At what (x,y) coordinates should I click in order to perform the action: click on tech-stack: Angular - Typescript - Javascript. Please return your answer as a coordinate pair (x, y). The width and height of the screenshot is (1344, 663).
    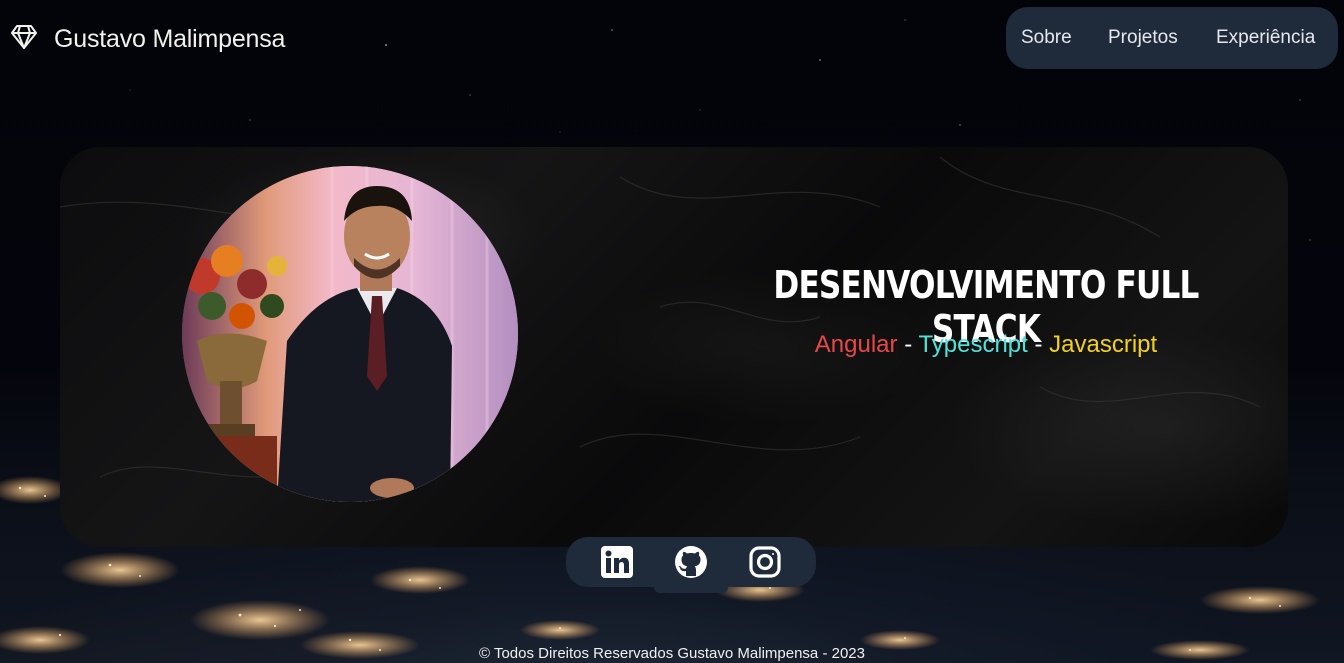
    Looking at the image, I should click on (986, 345).